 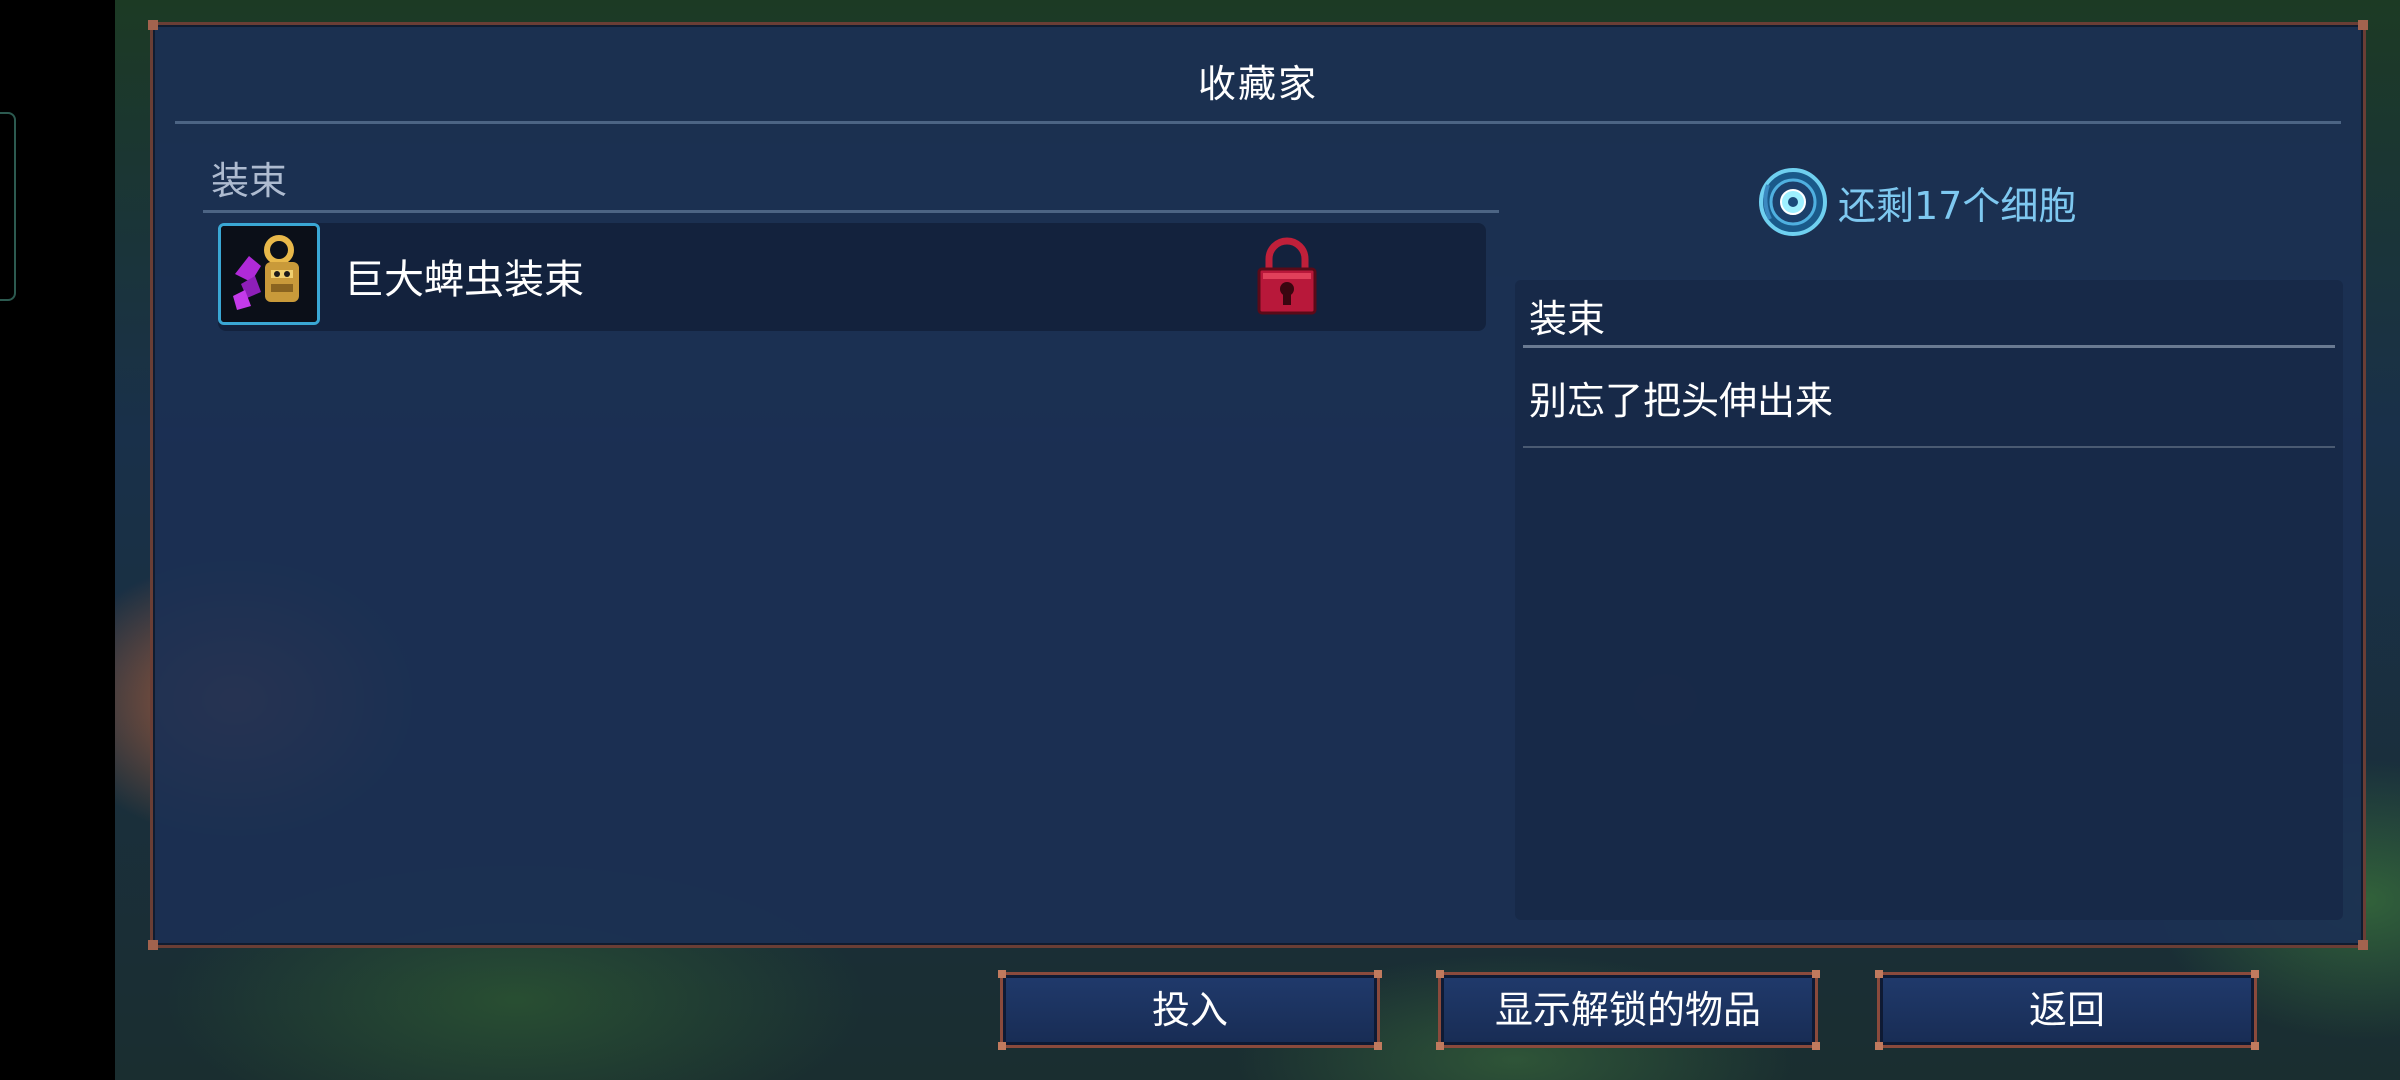 I want to click on cell-icon, so click(x=1793, y=202).